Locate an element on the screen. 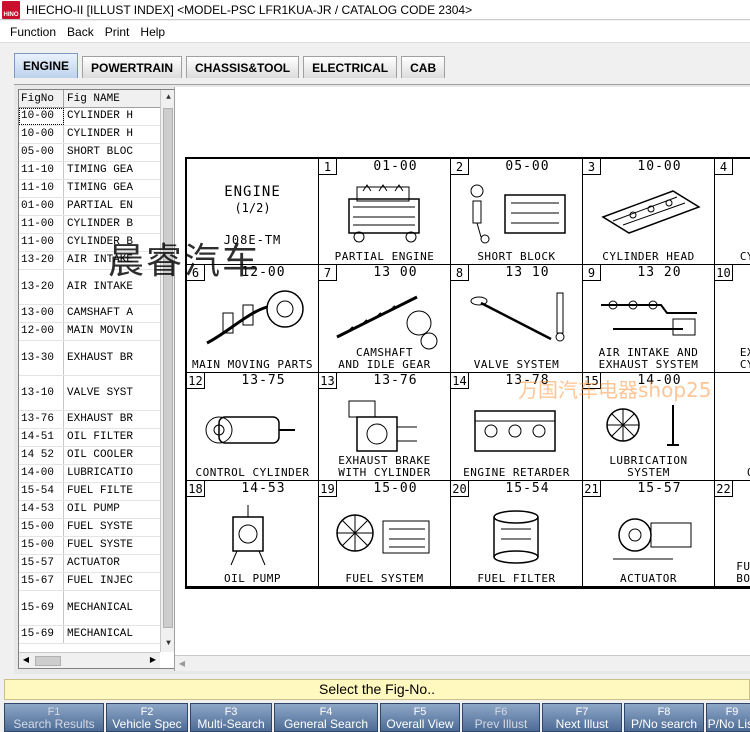 Image resolution: width=750 pixels, height=732 pixels. fkey-f5-overall-view-button: F5 Overall View is located at coordinates (420, 717).